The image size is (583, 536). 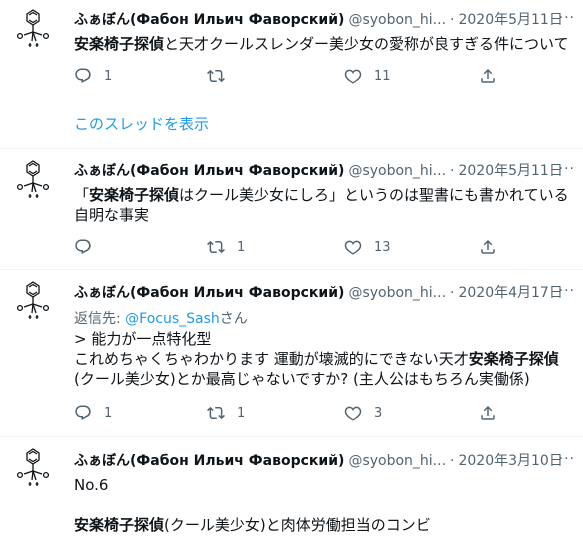 I want to click on tweet-text-rest: と天才クールスレンダー美少女の愛称が良すぎる件について, so click(x=366, y=44).